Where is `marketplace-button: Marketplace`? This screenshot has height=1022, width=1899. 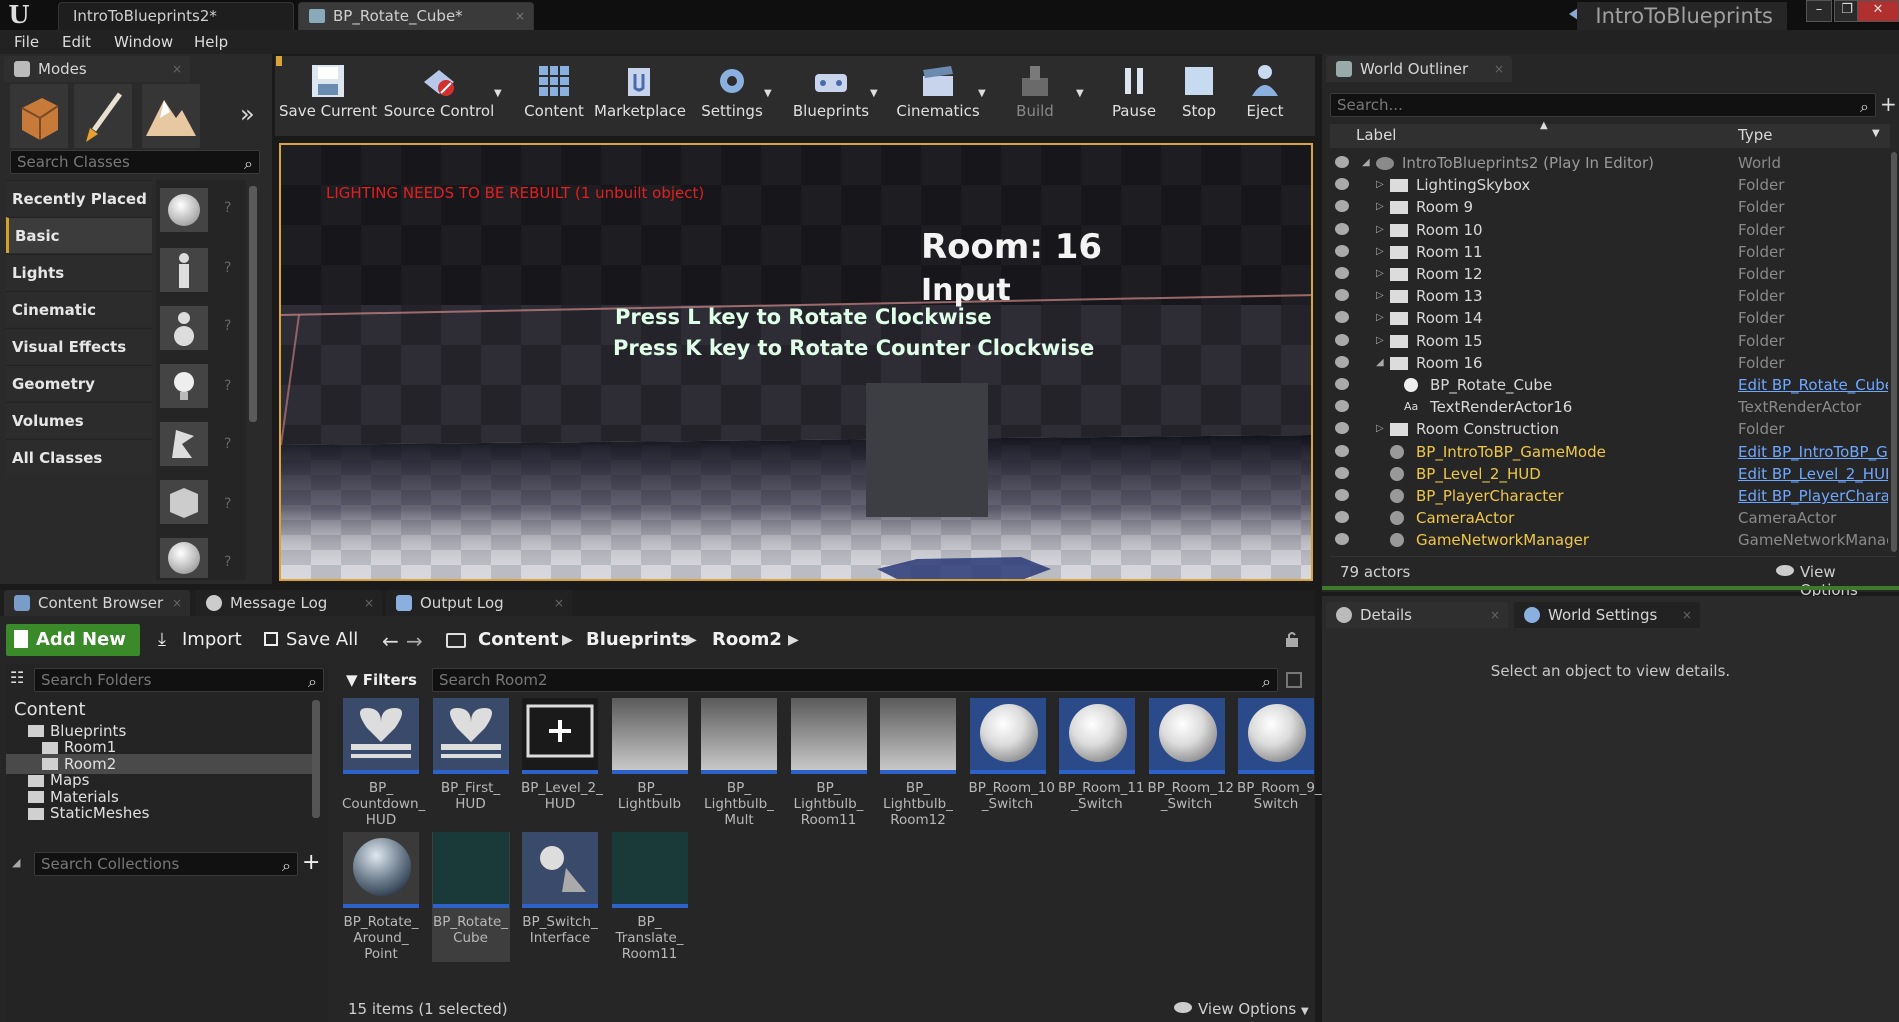 marketplace-button: Marketplace is located at coordinates (640, 94).